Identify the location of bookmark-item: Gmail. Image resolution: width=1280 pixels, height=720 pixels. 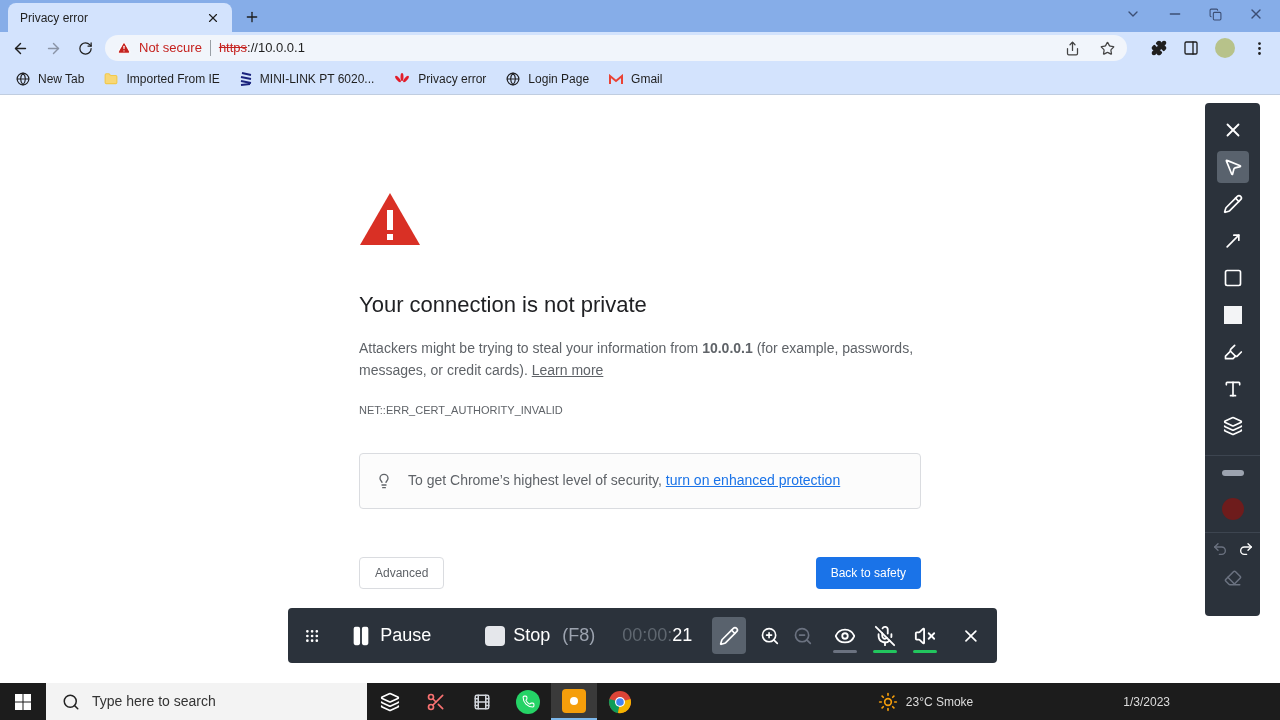
(636, 79).